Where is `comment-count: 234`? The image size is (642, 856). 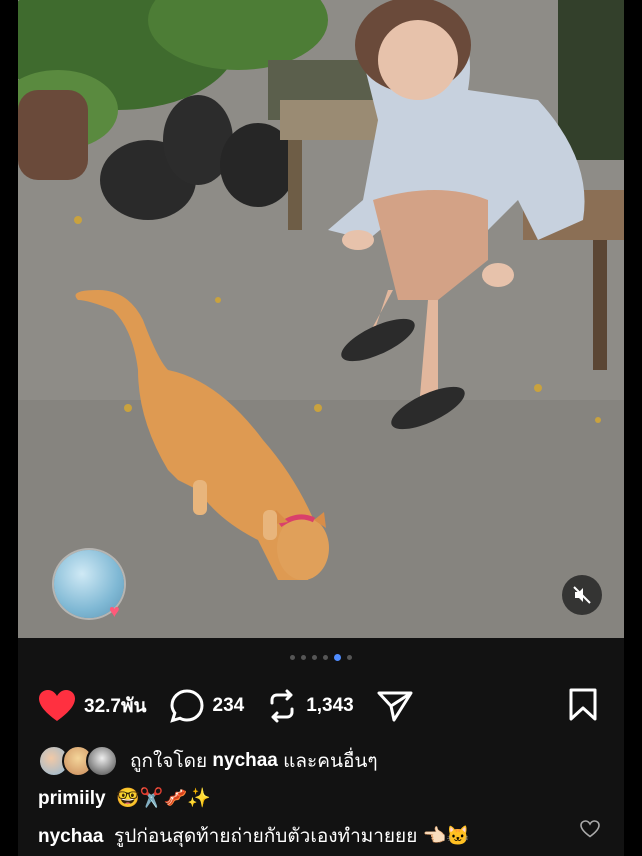 comment-count: 234 is located at coordinates (228, 705).